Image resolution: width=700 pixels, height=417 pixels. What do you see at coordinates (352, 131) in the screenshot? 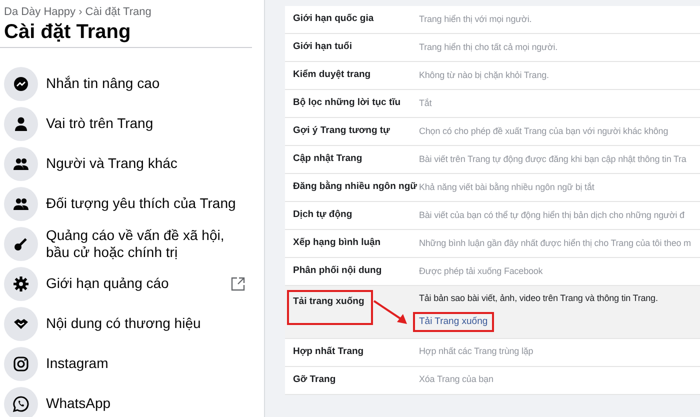
I see `setting-label: Gợi ý Trang tương tự` at bounding box center [352, 131].